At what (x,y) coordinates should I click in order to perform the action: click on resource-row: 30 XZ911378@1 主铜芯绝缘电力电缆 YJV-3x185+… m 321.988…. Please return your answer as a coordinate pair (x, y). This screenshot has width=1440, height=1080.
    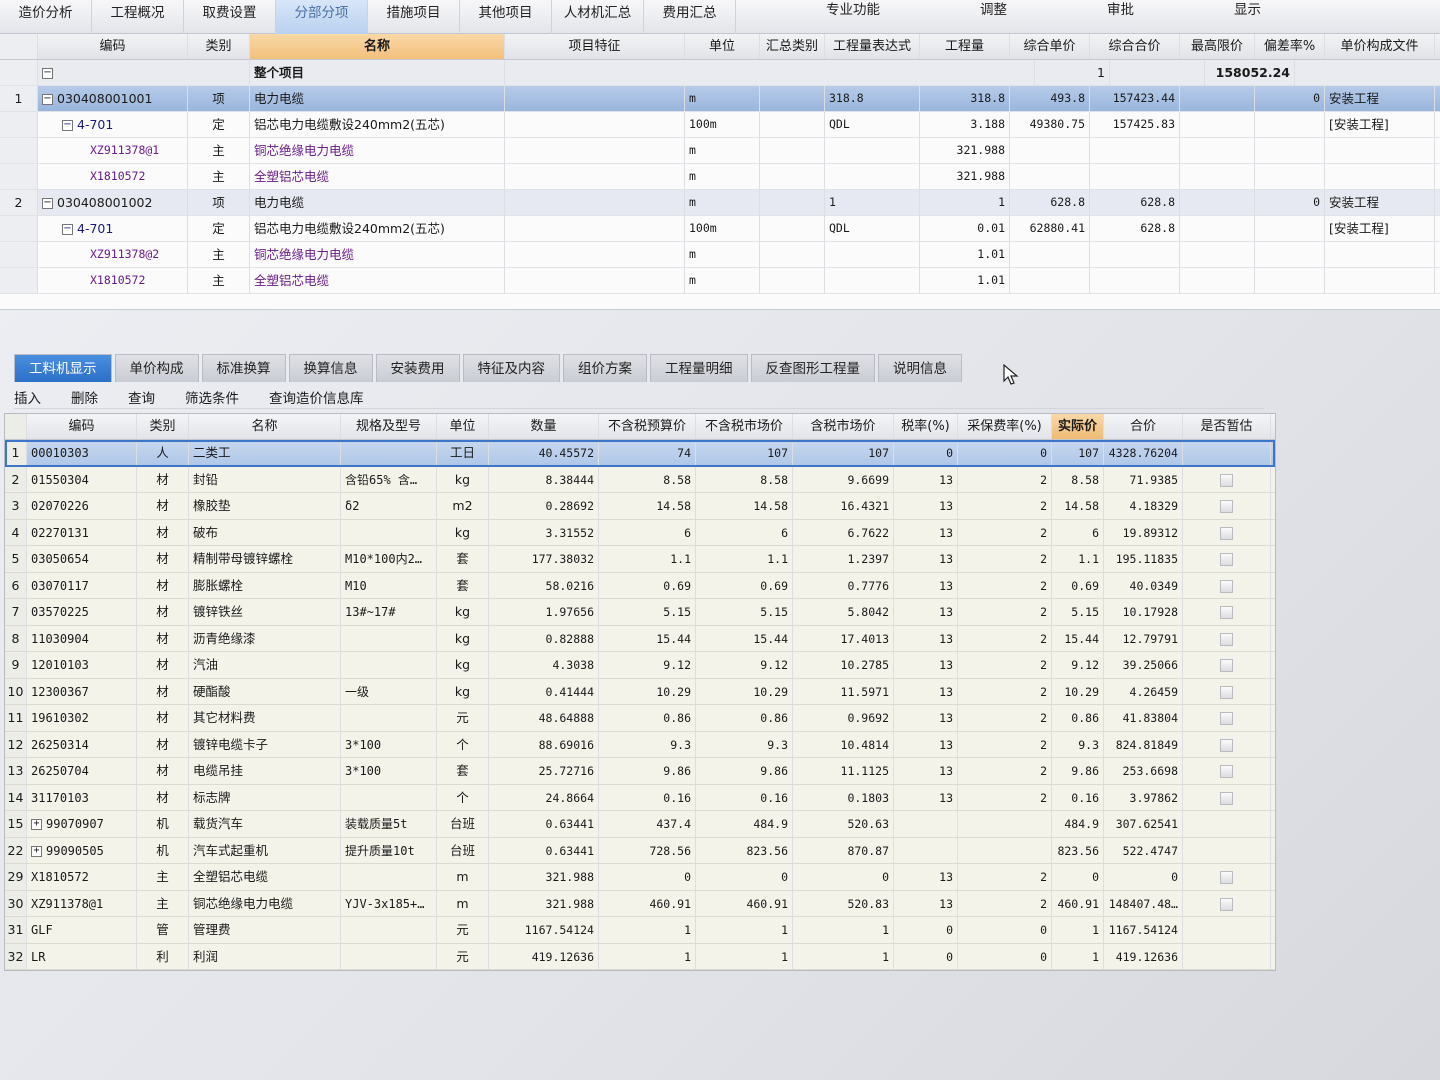
    Looking at the image, I should click on (640, 903).